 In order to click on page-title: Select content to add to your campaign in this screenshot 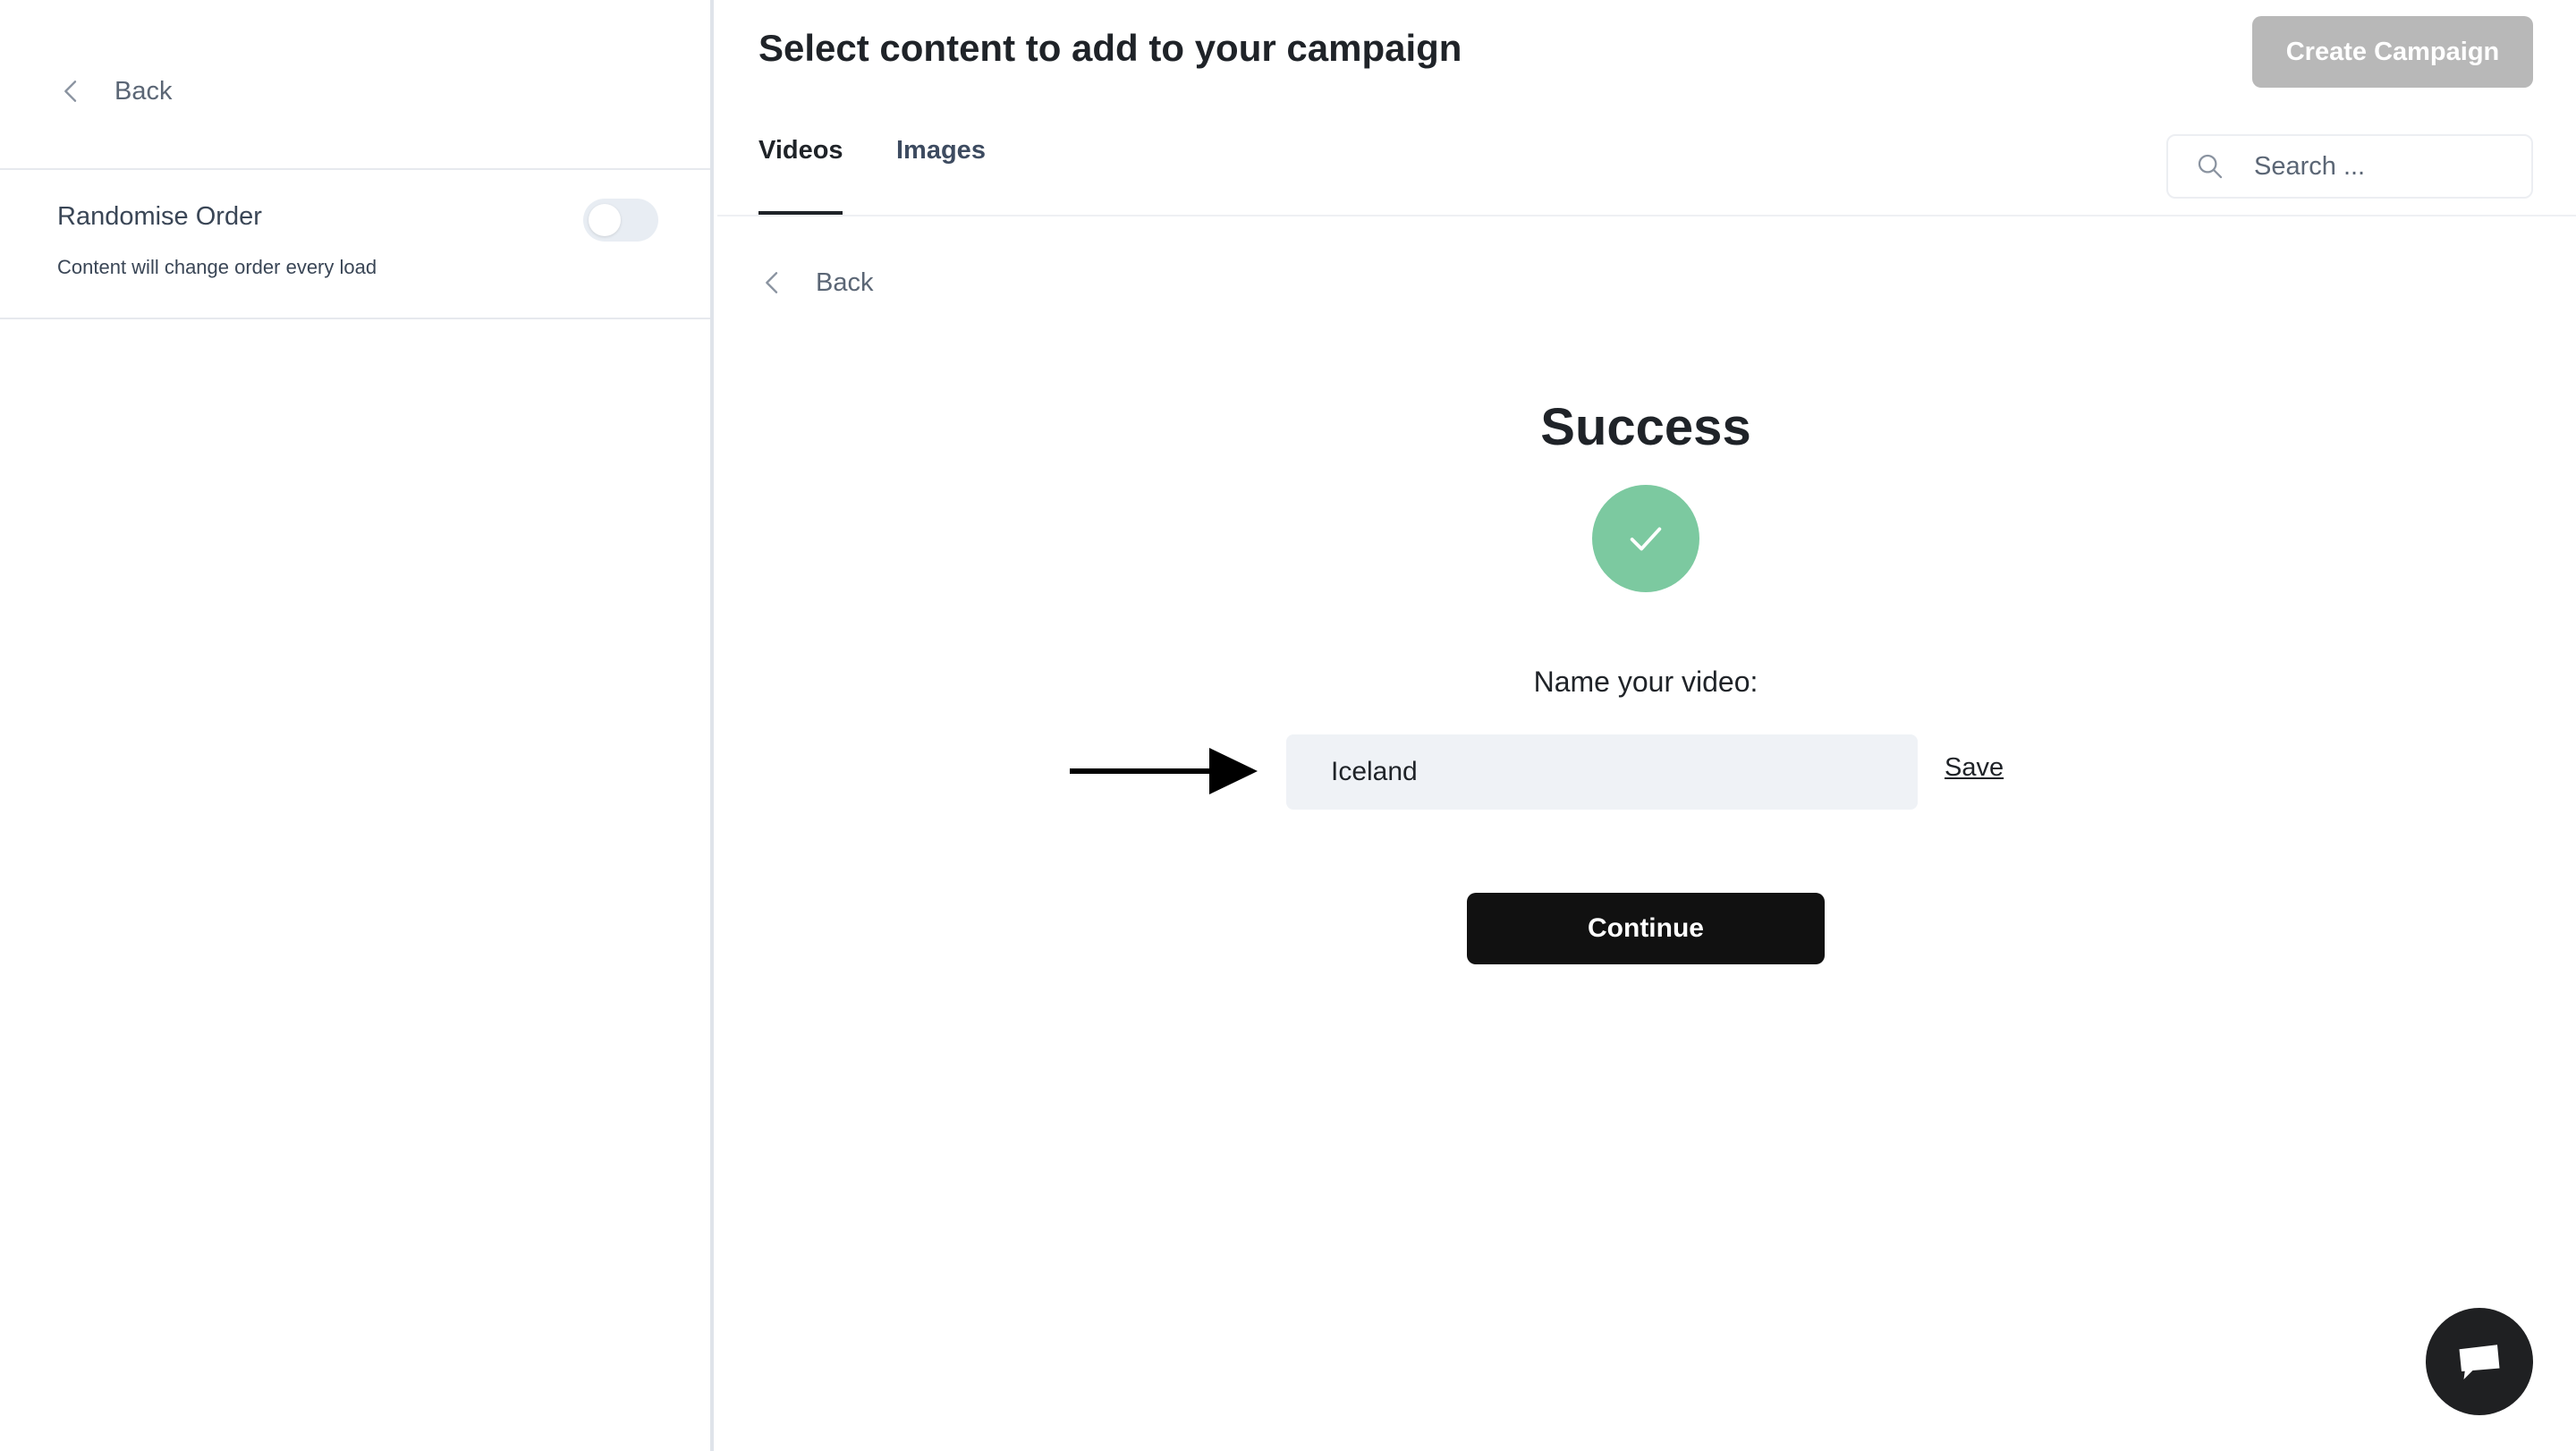, I will do `click(1110, 48)`.